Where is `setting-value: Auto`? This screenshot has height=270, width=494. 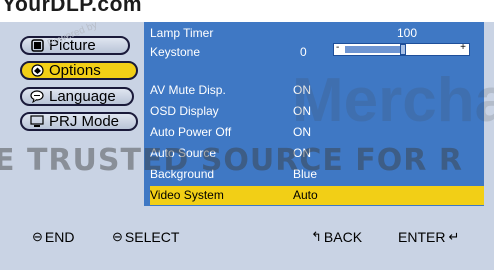 setting-value: Auto is located at coordinates (305, 195).